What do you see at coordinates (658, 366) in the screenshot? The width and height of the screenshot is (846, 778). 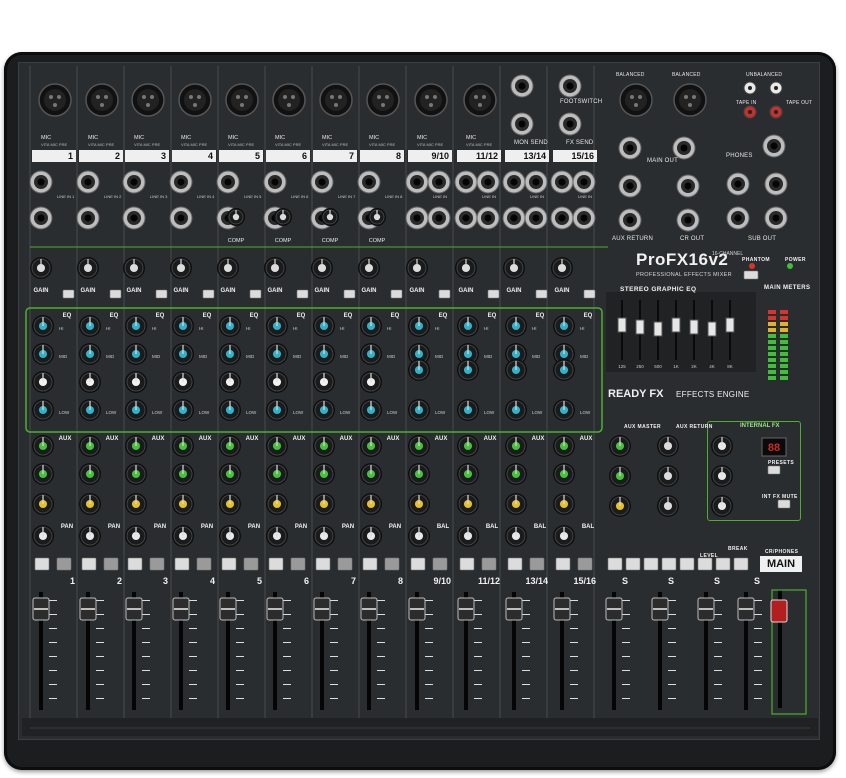 I see `geq-freq-label: 500` at bounding box center [658, 366].